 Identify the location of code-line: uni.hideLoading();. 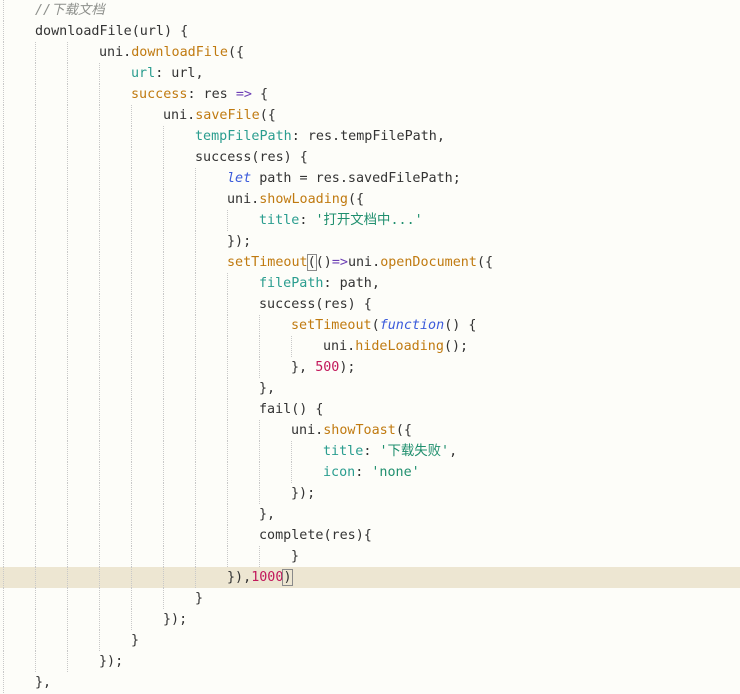
(370, 346).